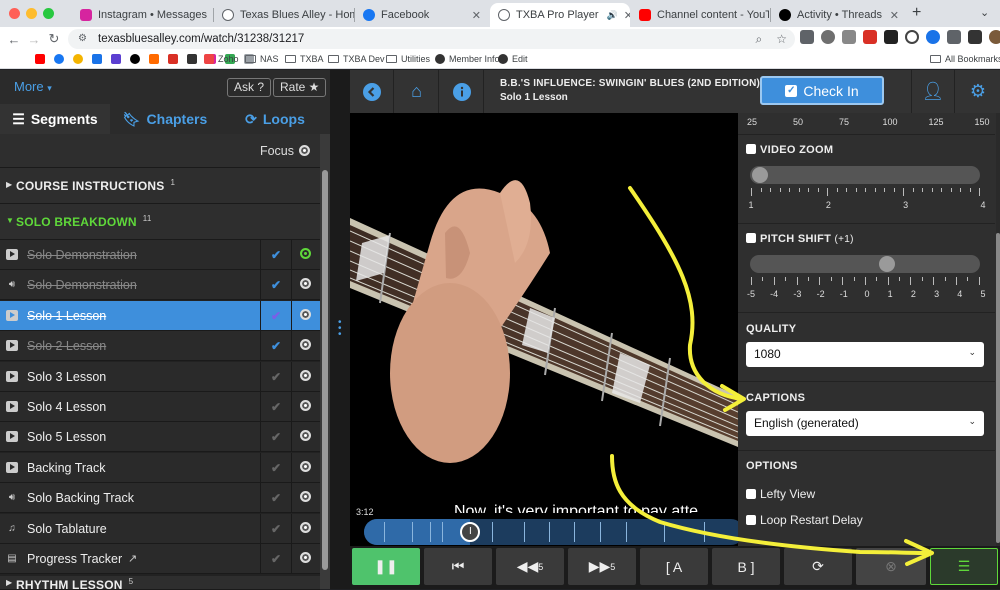 The height and width of the screenshot is (590, 1000). I want to click on settings-button: ⚙, so click(978, 91).